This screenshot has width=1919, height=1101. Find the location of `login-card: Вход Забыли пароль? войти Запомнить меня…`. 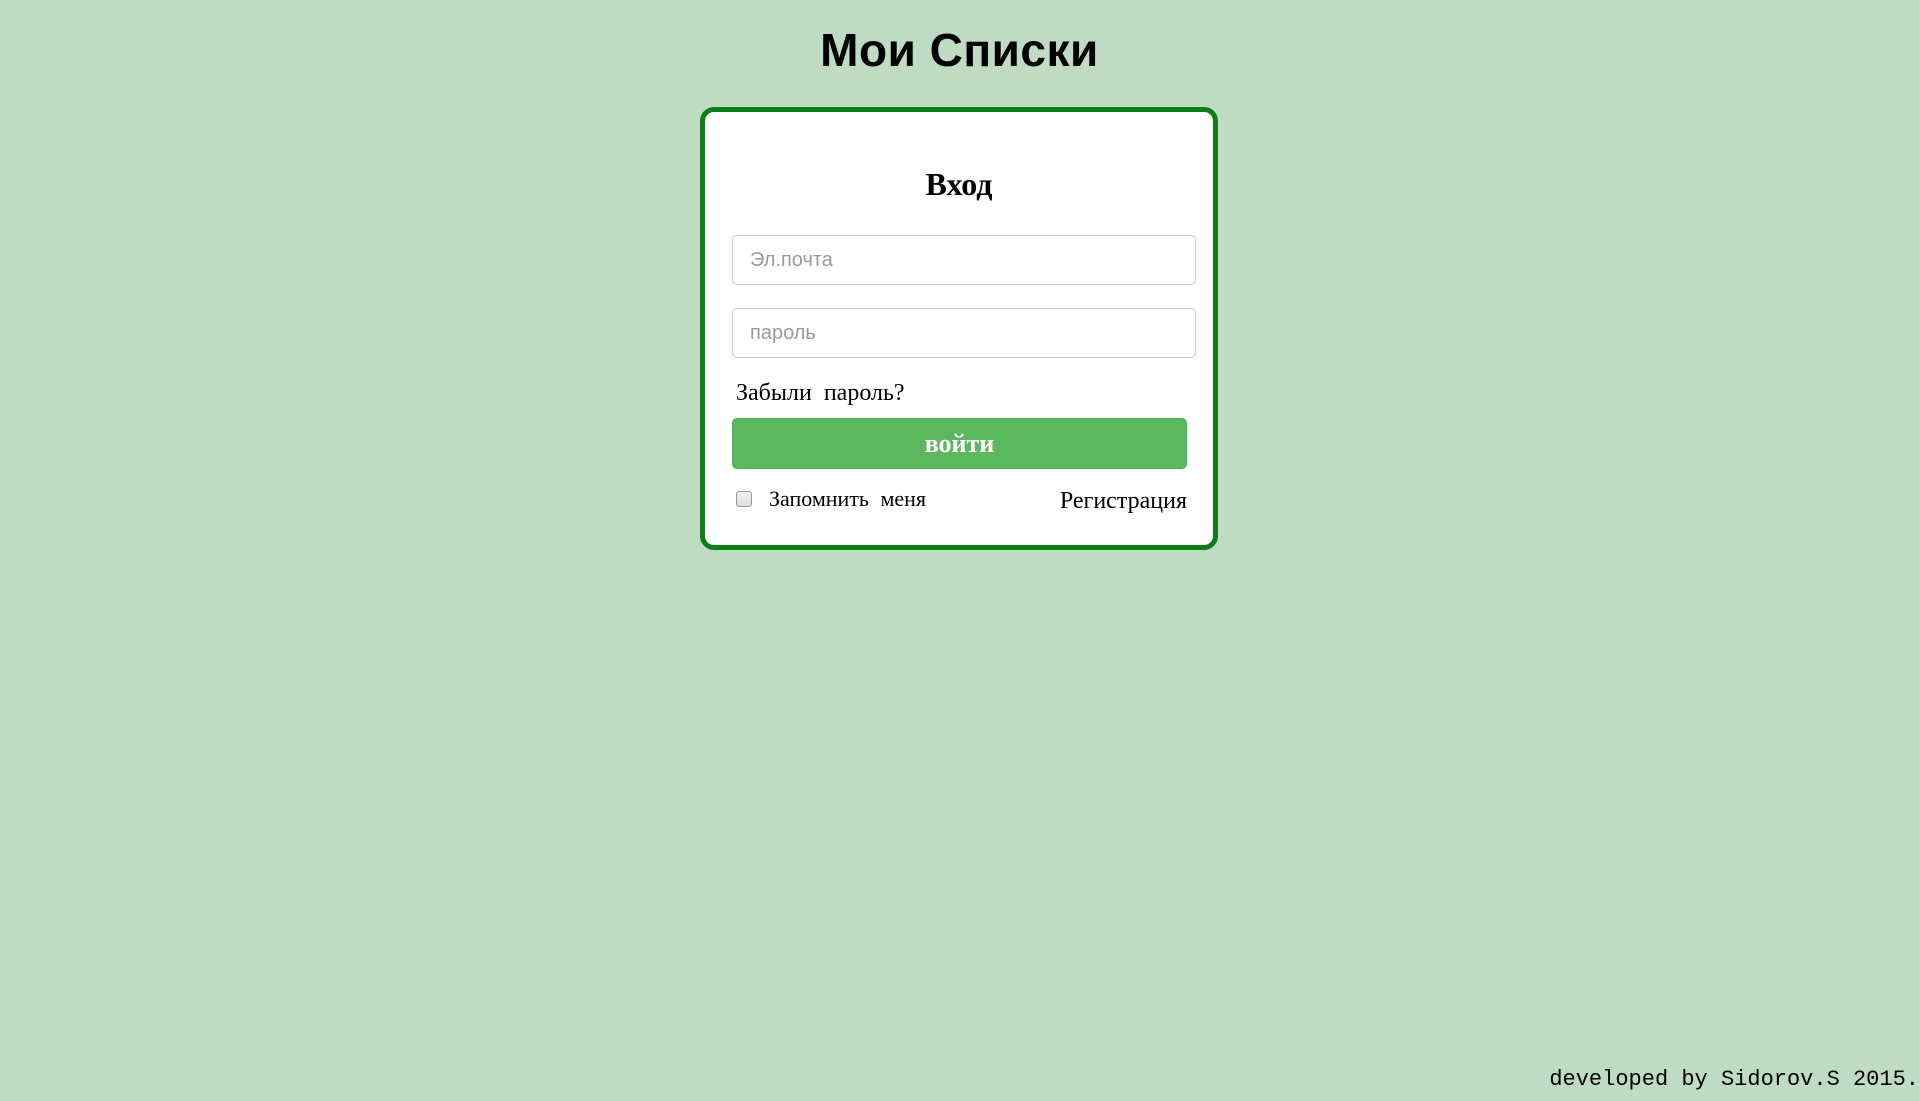

login-card: Вход Забыли пароль? войти Запомнить меня… is located at coordinates (959, 328).